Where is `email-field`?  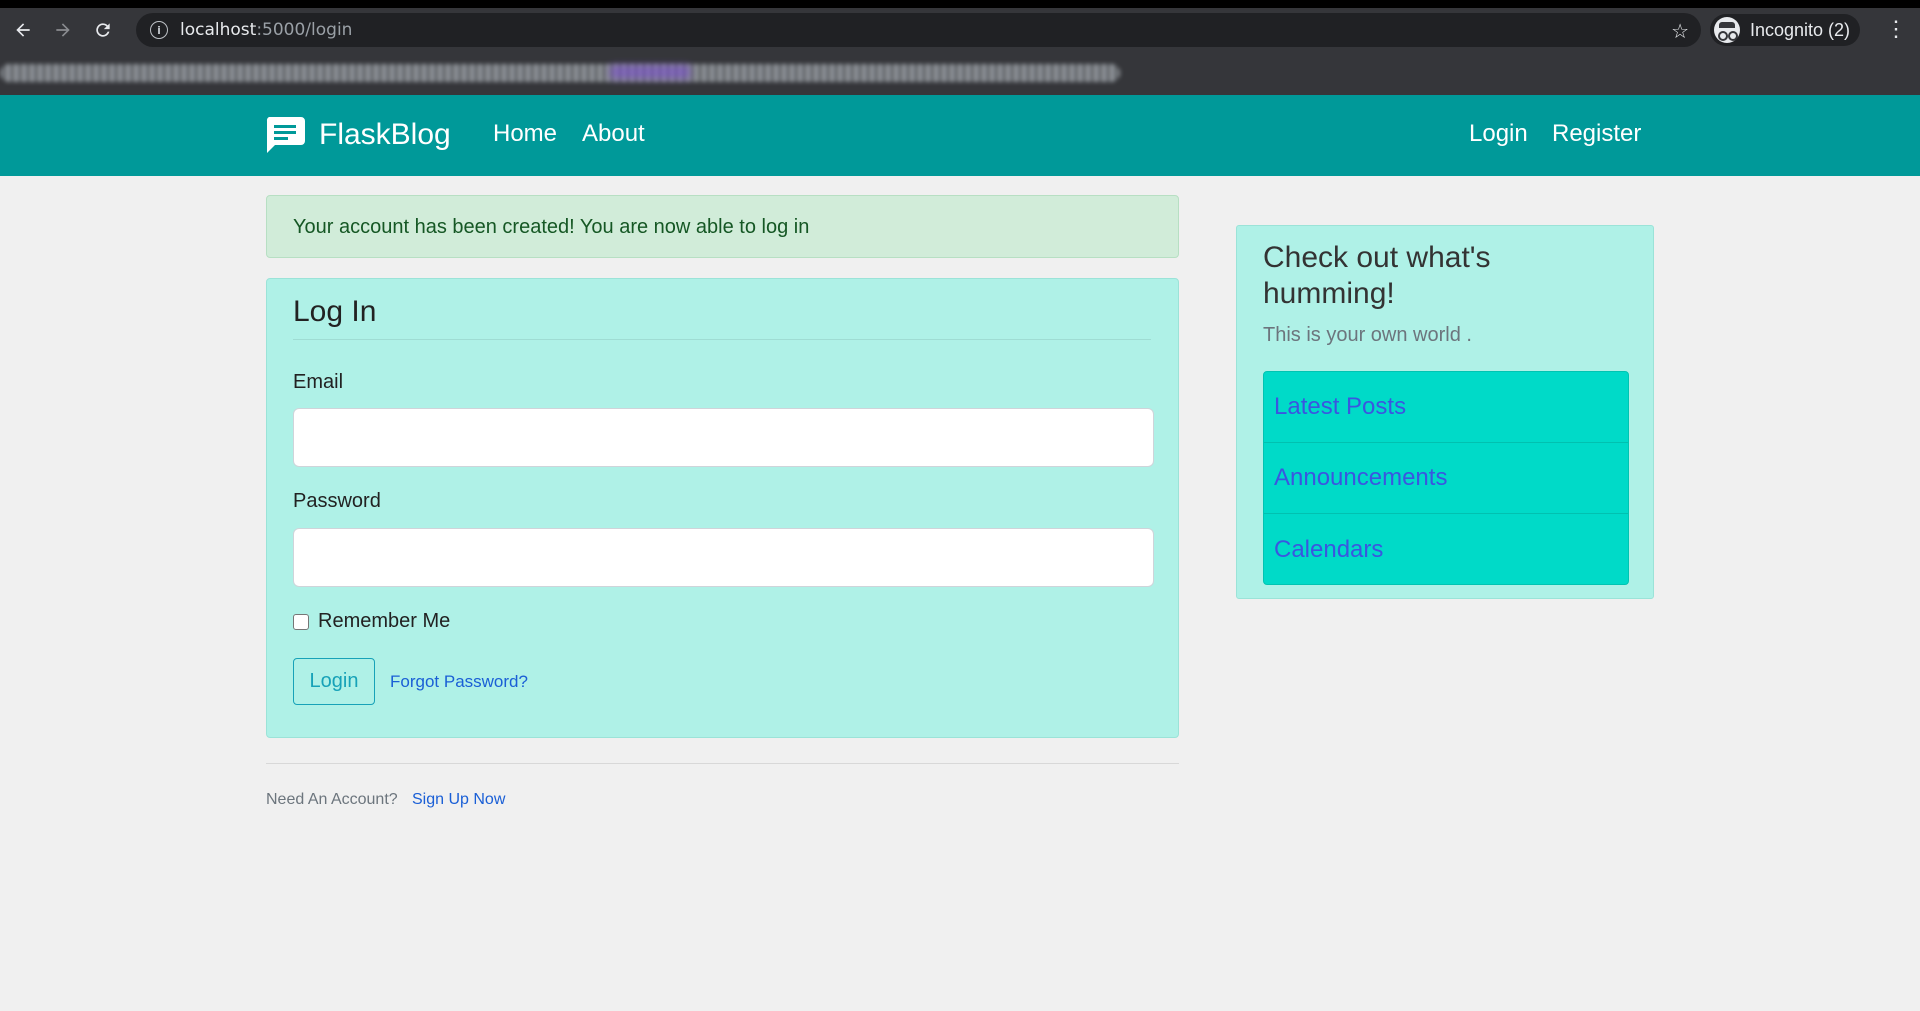 email-field is located at coordinates (723, 437).